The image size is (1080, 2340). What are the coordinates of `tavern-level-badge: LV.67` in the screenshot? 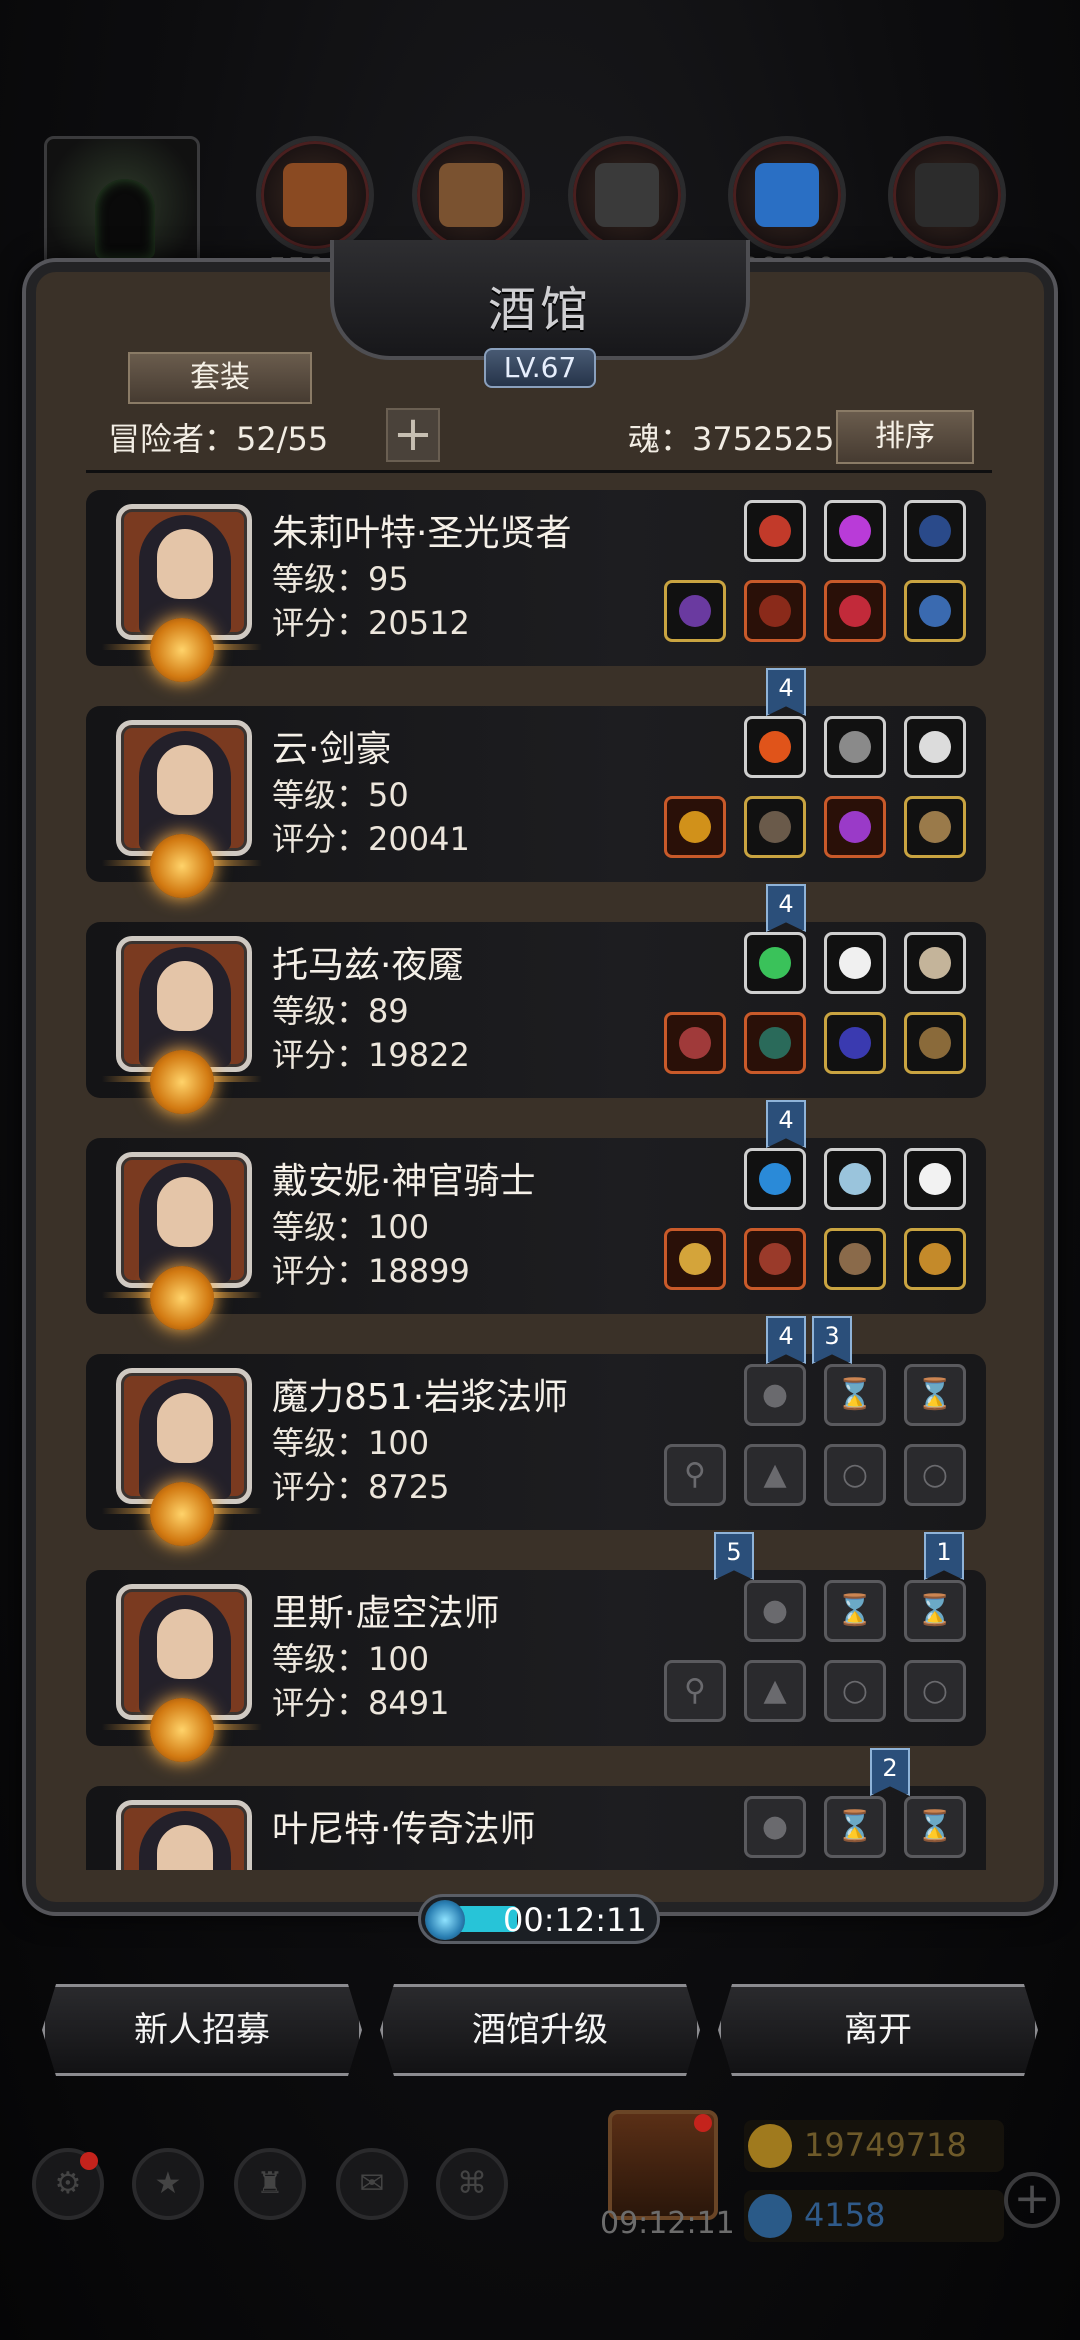 It's located at (540, 368).